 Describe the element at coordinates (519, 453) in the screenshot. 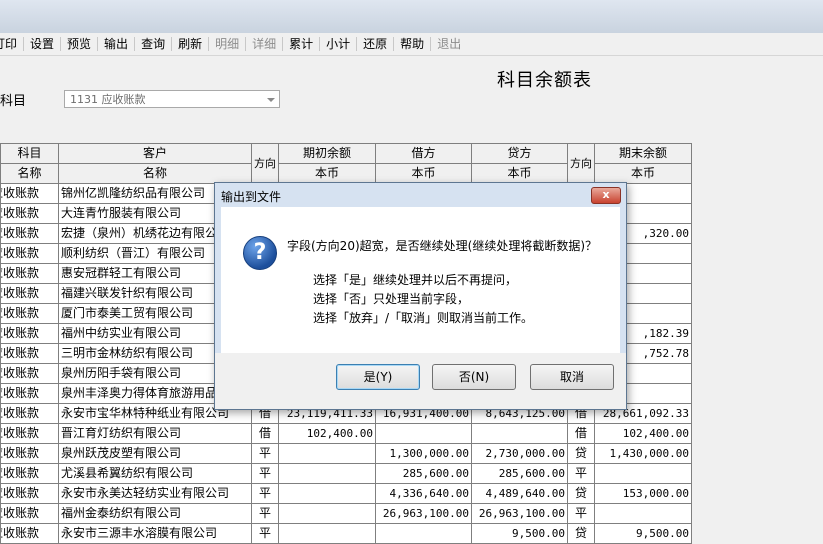

I see `credit-cell: 2,730,000.00` at that location.